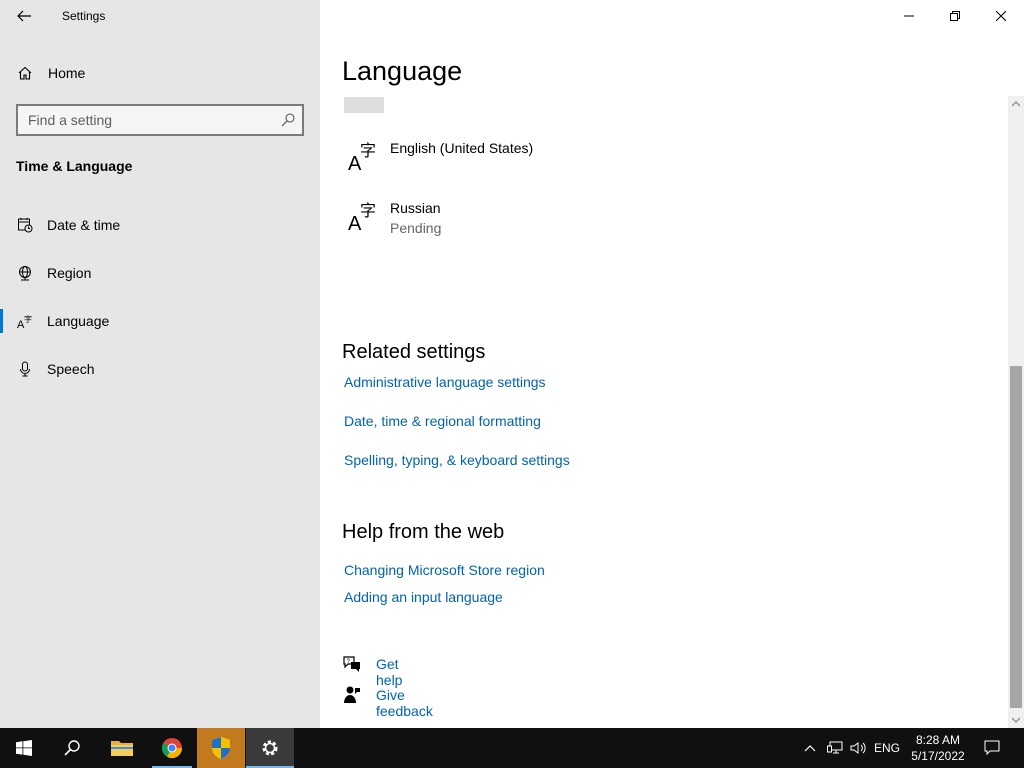  I want to click on minimize-icon, so click(909, 16).